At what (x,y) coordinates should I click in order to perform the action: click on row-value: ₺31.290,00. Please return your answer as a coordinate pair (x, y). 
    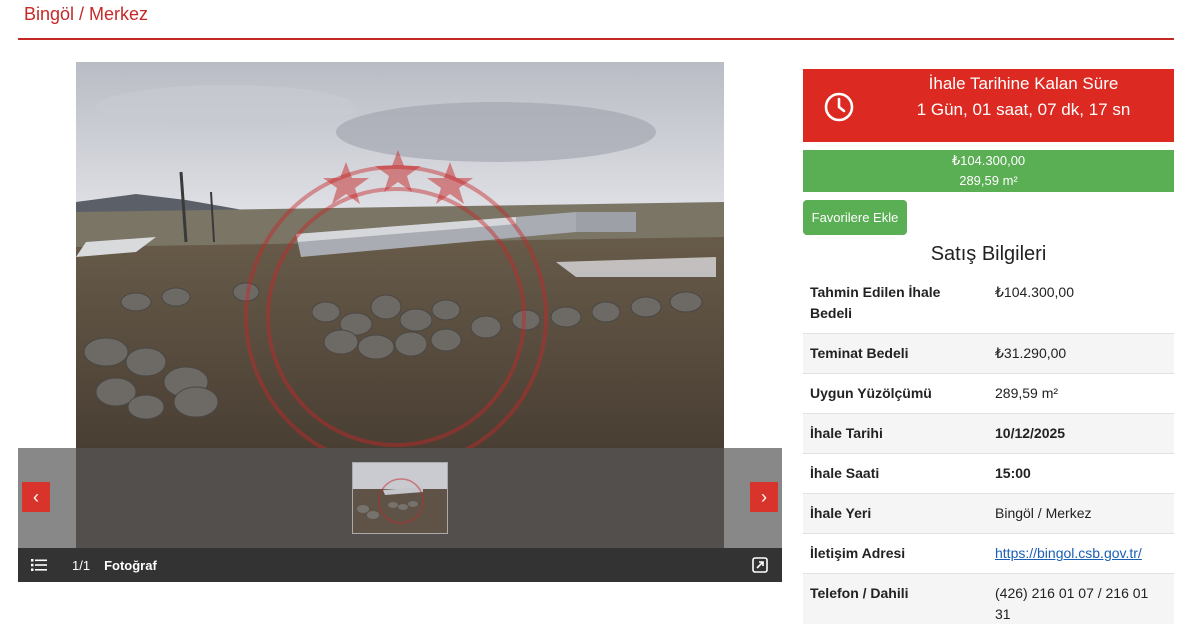
    Looking at the image, I should click on (1081, 353).